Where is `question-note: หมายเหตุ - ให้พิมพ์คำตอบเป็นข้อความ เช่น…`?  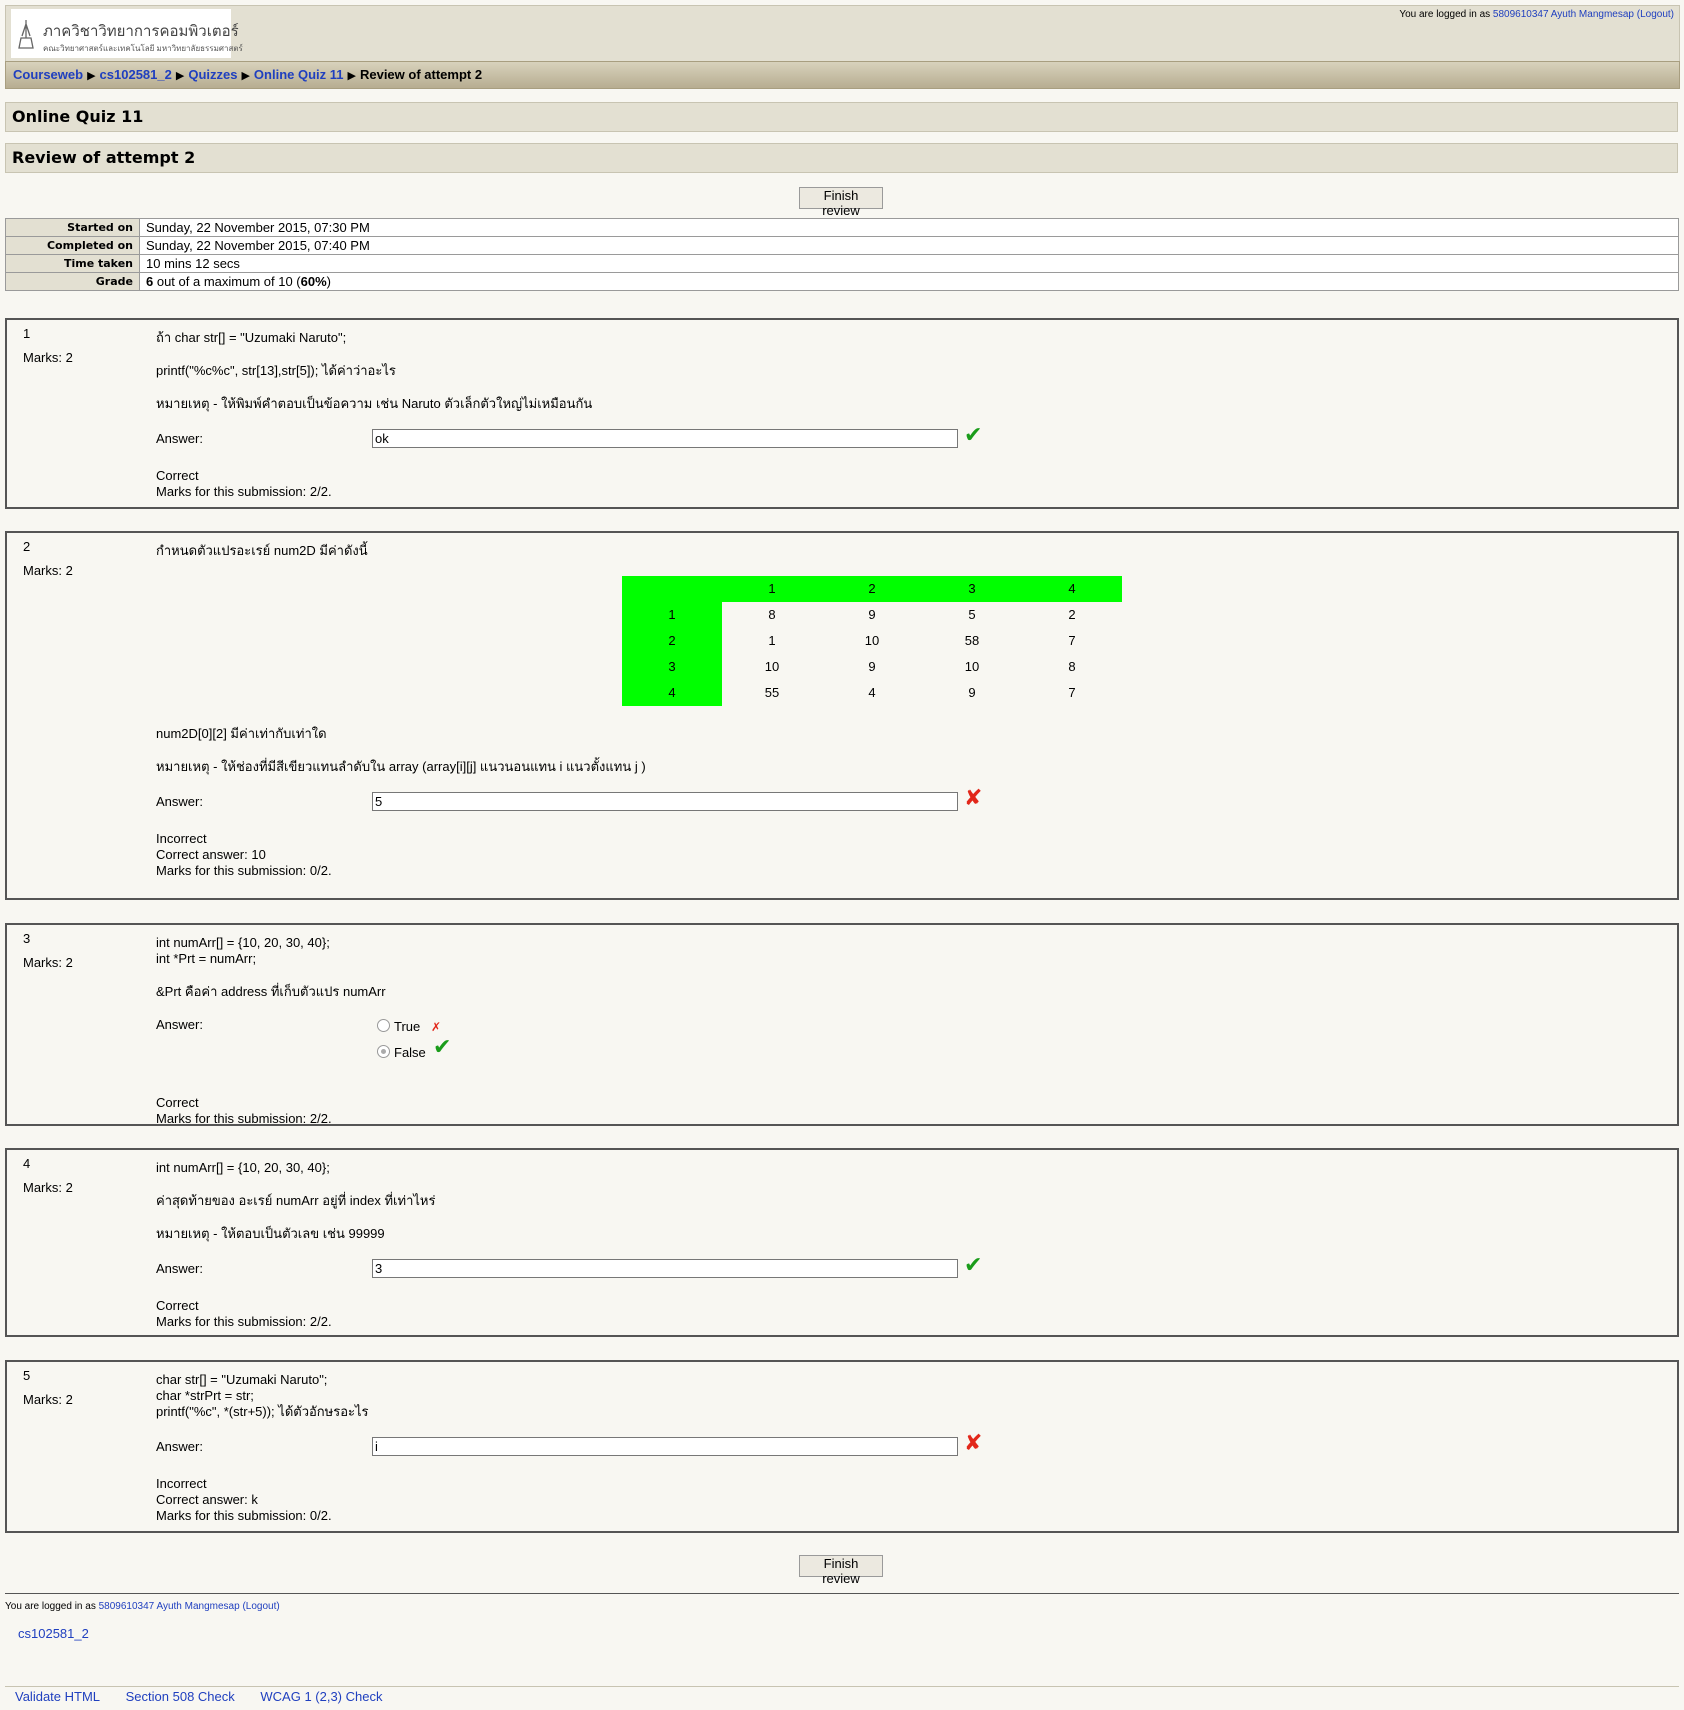 question-note: หมายเหตุ - ให้พิมพ์คำตอบเป็นข้อความ เช่น… is located at coordinates (374, 403).